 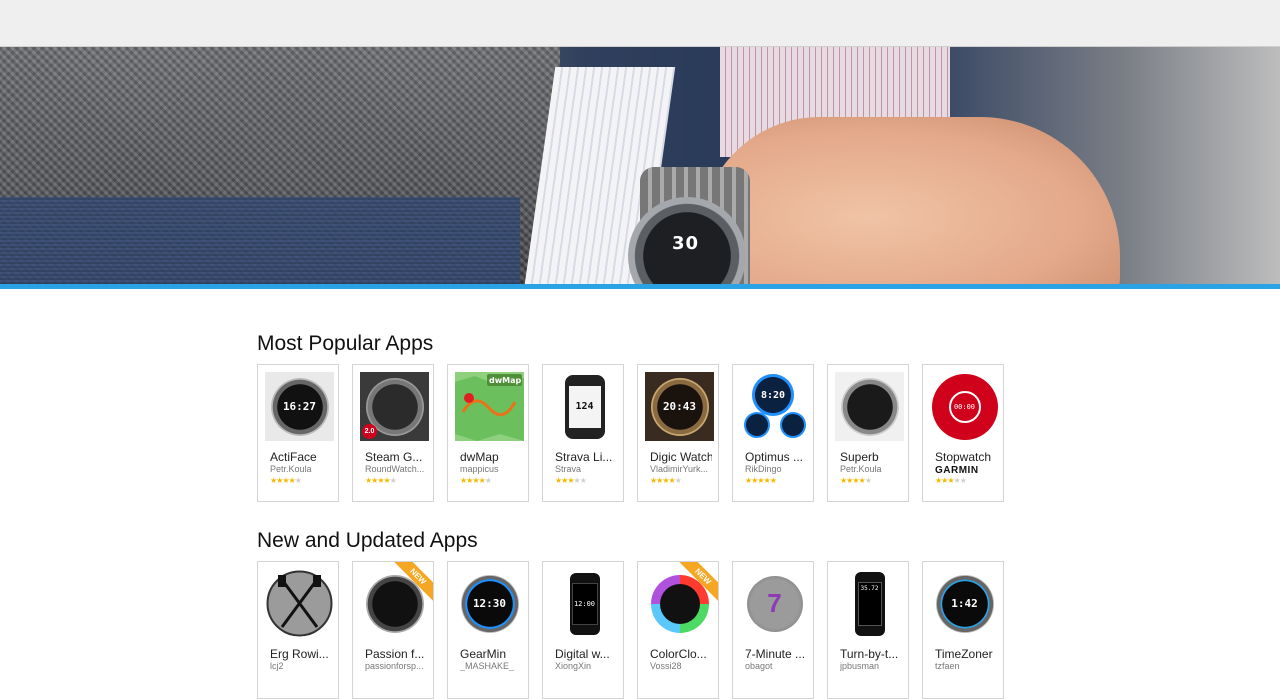 What do you see at coordinates (483, 654) in the screenshot?
I see `app-name: GearMin` at bounding box center [483, 654].